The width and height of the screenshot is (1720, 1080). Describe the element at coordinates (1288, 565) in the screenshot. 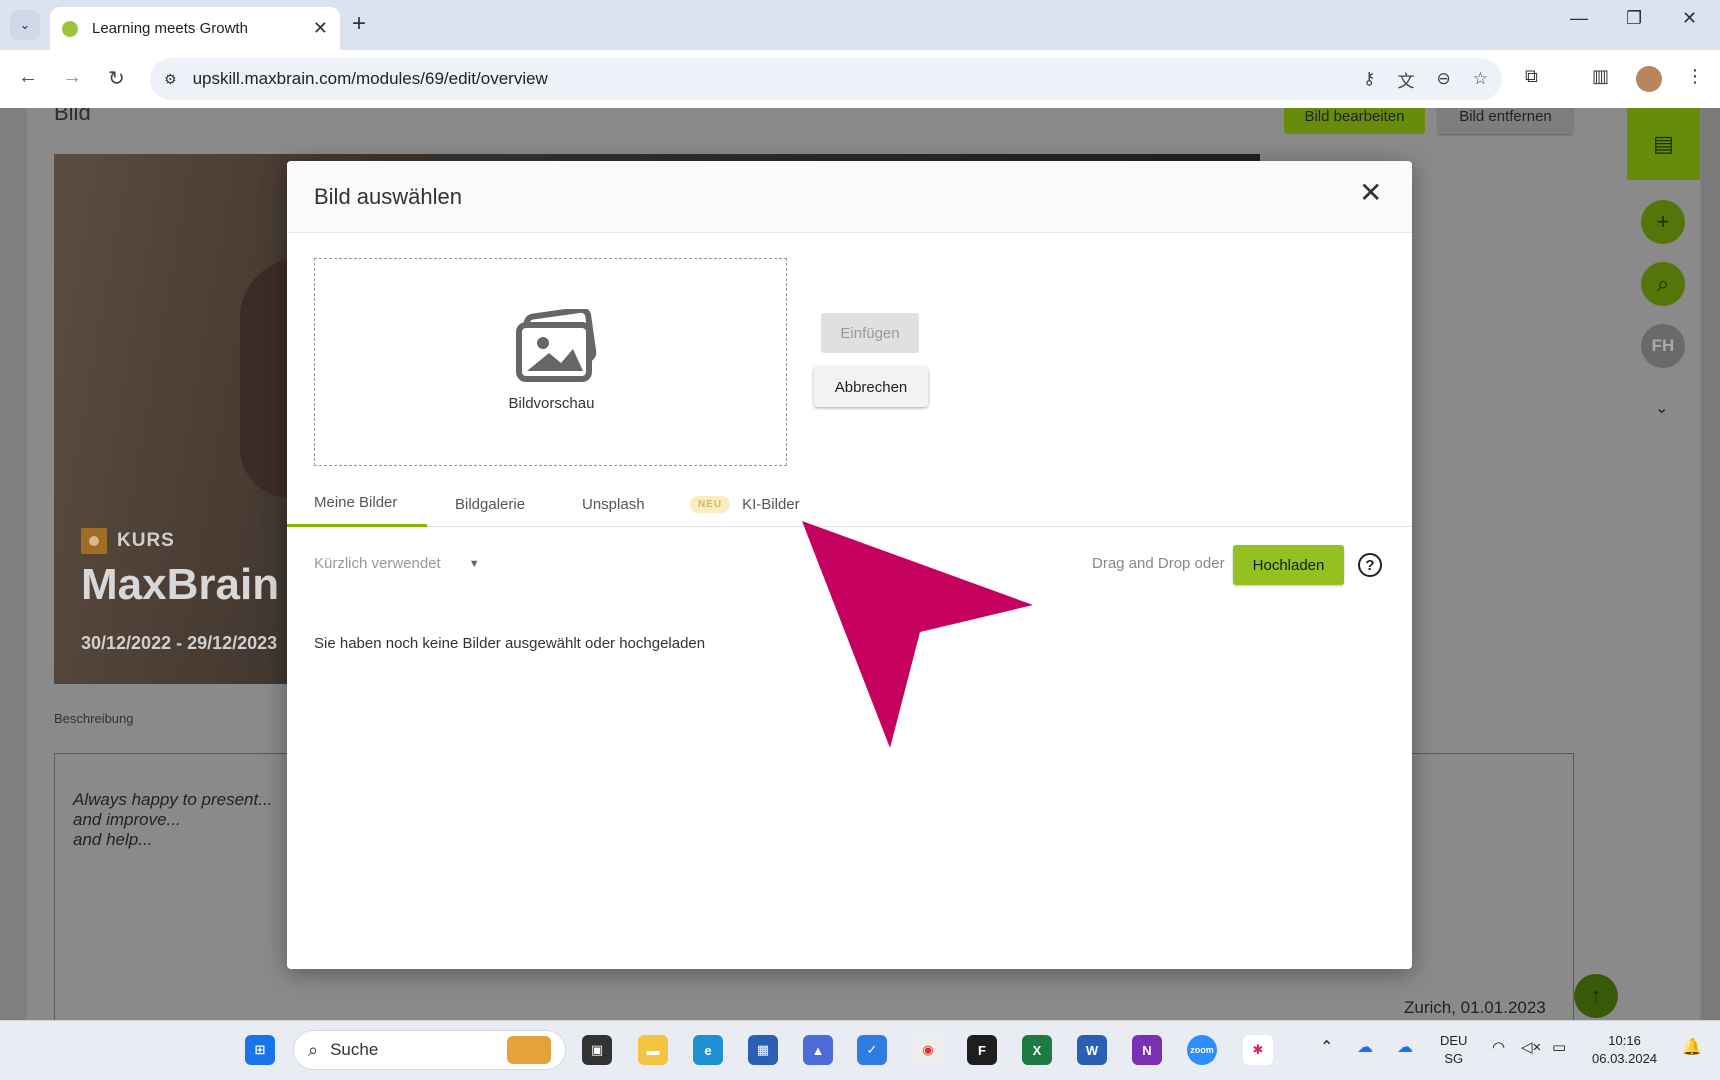

I see `upload-button: Hochladen` at that location.